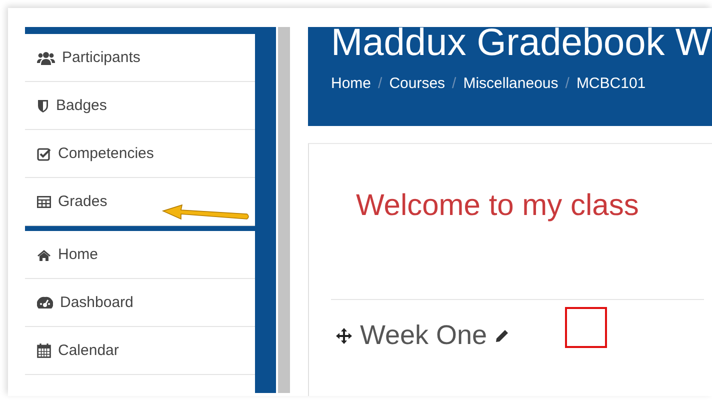 The height and width of the screenshot is (406, 712). I want to click on breadcrumb-link: MCBC101, so click(611, 83).